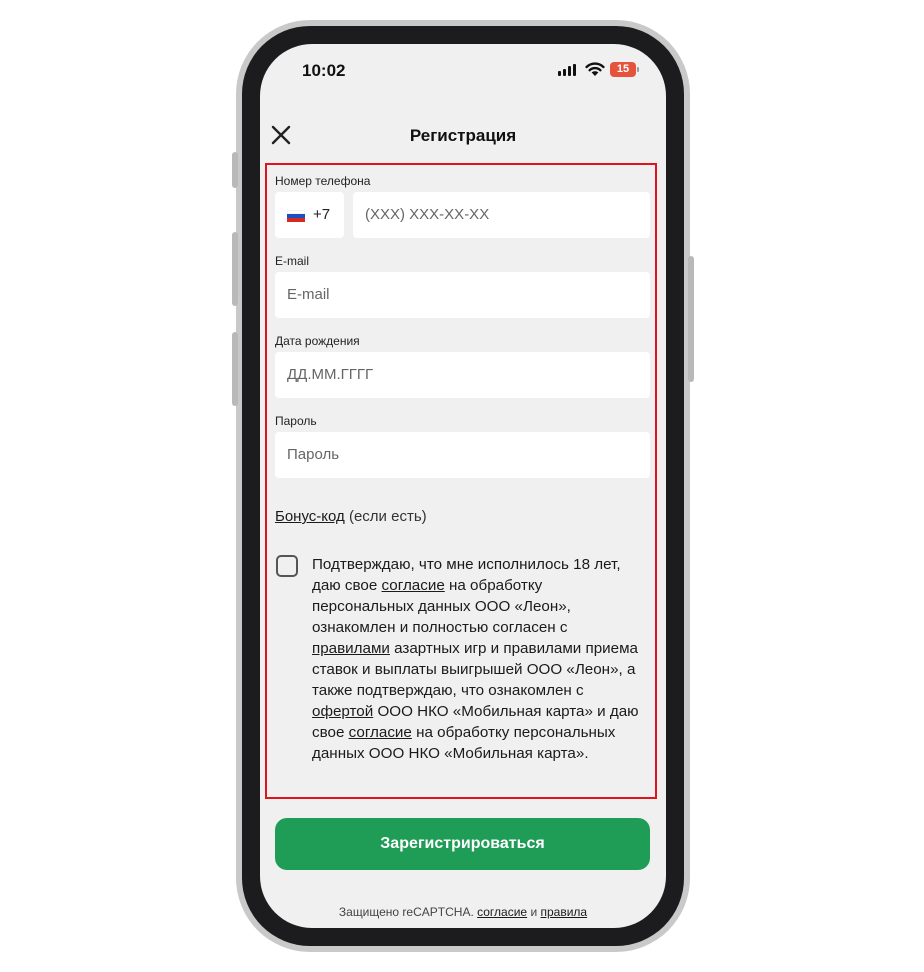 The height and width of the screenshot is (972, 924). Describe the element at coordinates (534, 912) in the screenshot. I see `recaptcha-and: и` at that location.